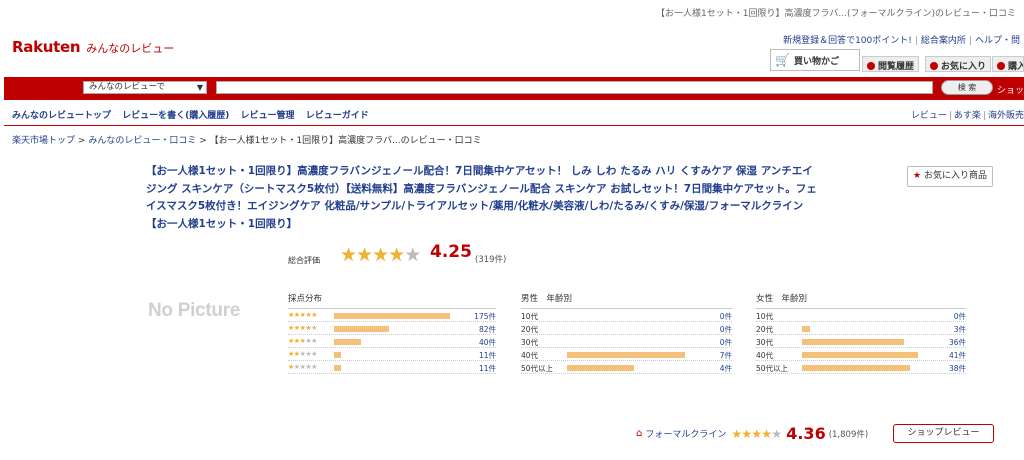 This screenshot has height=460, width=1024. I want to click on distribution-row: 30代 0件, so click(626, 341).